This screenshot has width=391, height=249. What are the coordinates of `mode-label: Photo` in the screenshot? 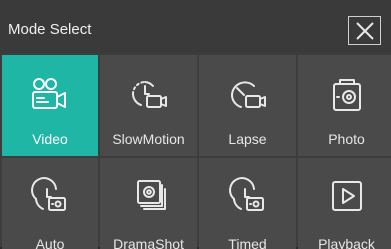 It's located at (346, 139).